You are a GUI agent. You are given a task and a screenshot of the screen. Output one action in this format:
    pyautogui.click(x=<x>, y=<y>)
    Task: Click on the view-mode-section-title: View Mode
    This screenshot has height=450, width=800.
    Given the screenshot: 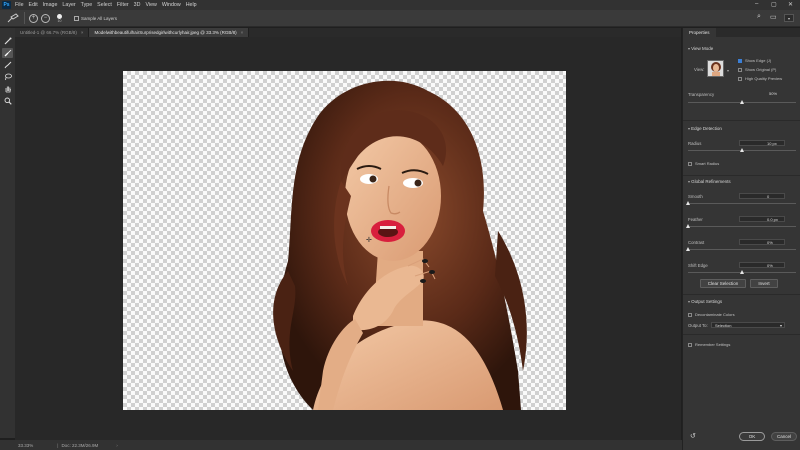 What is the action you would take?
    pyautogui.click(x=700, y=48)
    